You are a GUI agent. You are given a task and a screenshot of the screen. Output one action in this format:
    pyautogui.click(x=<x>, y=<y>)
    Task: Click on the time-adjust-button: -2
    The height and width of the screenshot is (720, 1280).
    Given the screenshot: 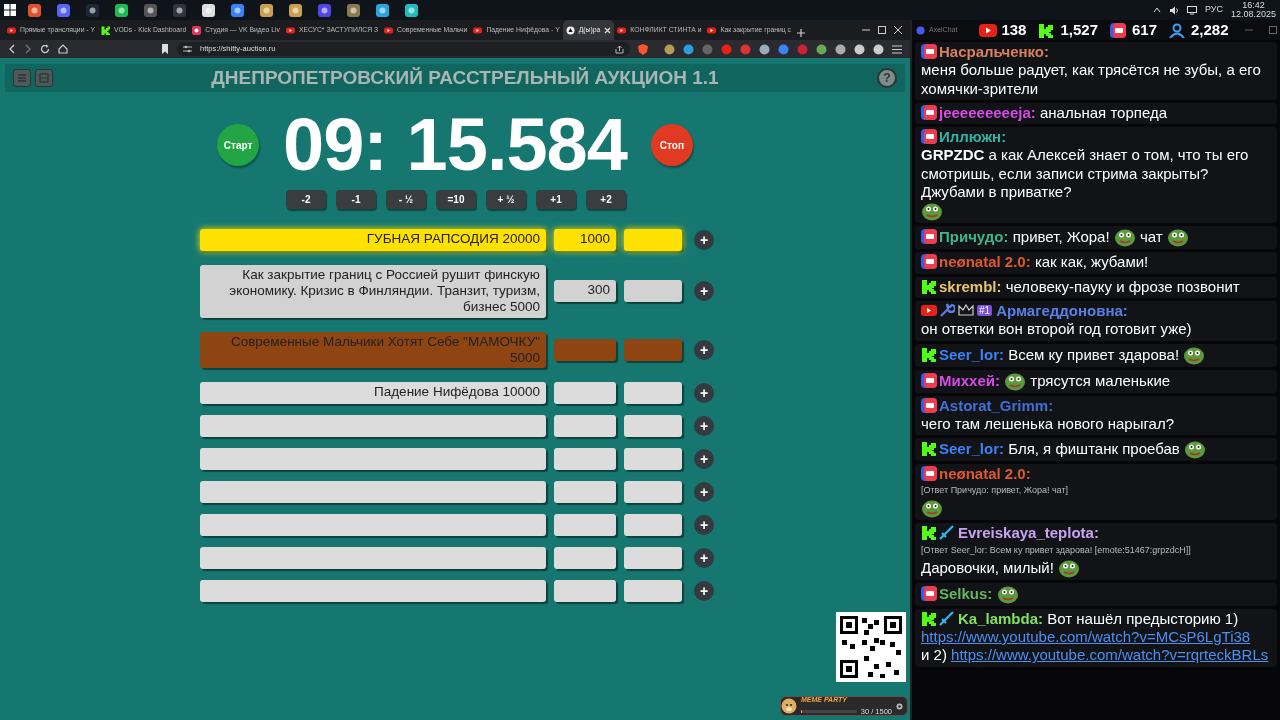 What is the action you would take?
    pyautogui.click(x=306, y=199)
    